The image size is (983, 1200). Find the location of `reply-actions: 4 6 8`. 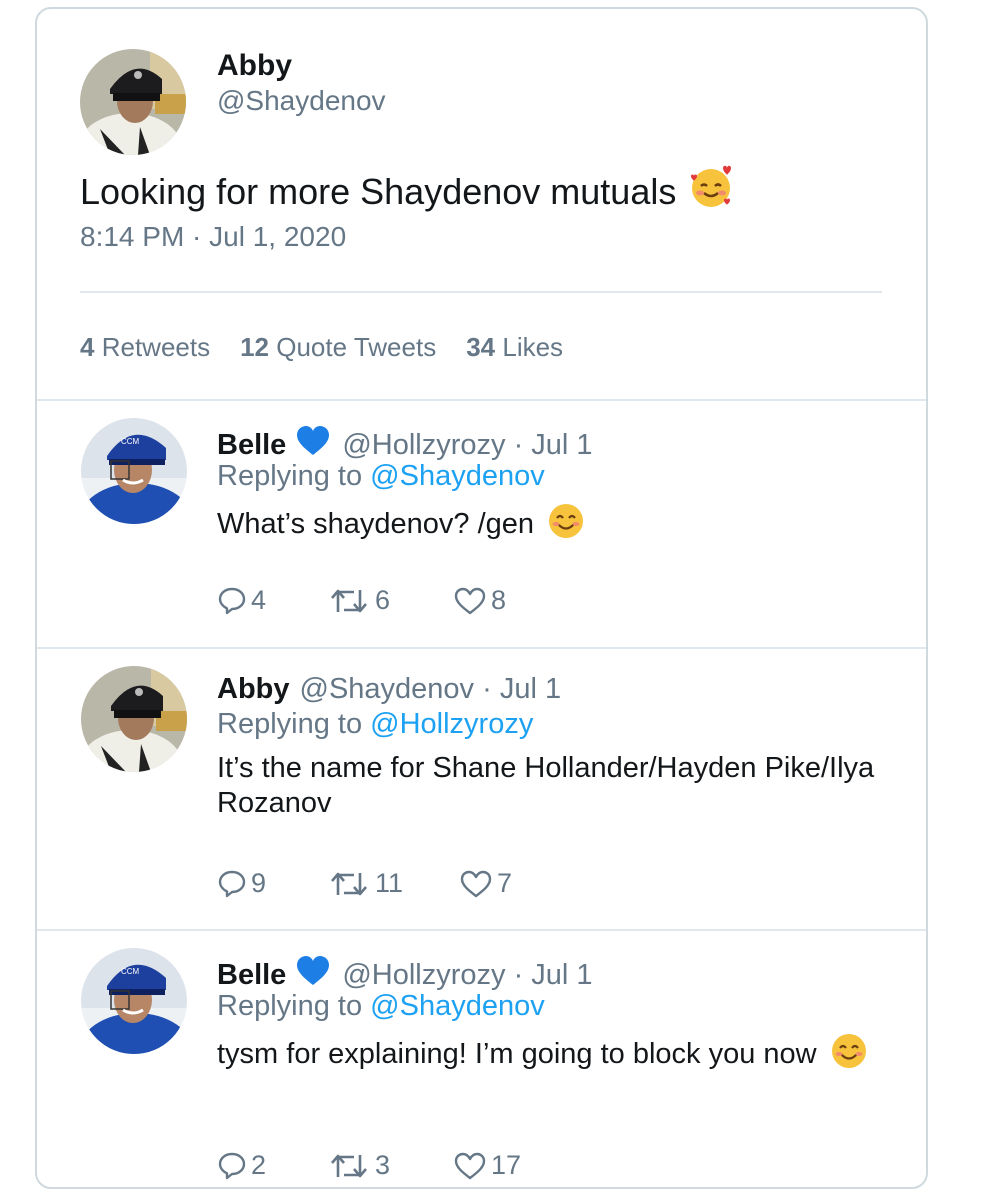

reply-actions: 4 6 8 is located at coordinates (361, 600).